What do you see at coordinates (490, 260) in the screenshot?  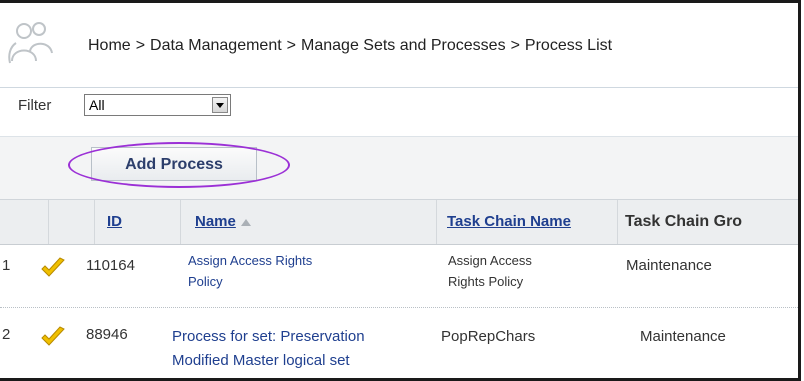 I see `task-chain-name-line: Assign Access` at bounding box center [490, 260].